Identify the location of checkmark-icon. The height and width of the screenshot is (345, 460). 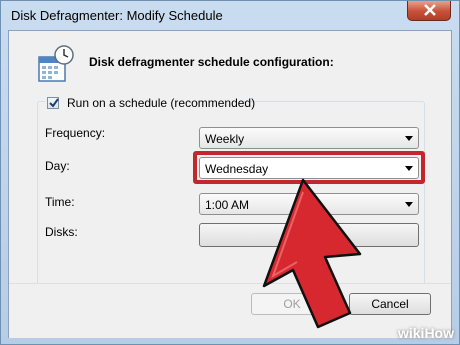
(54, 103).